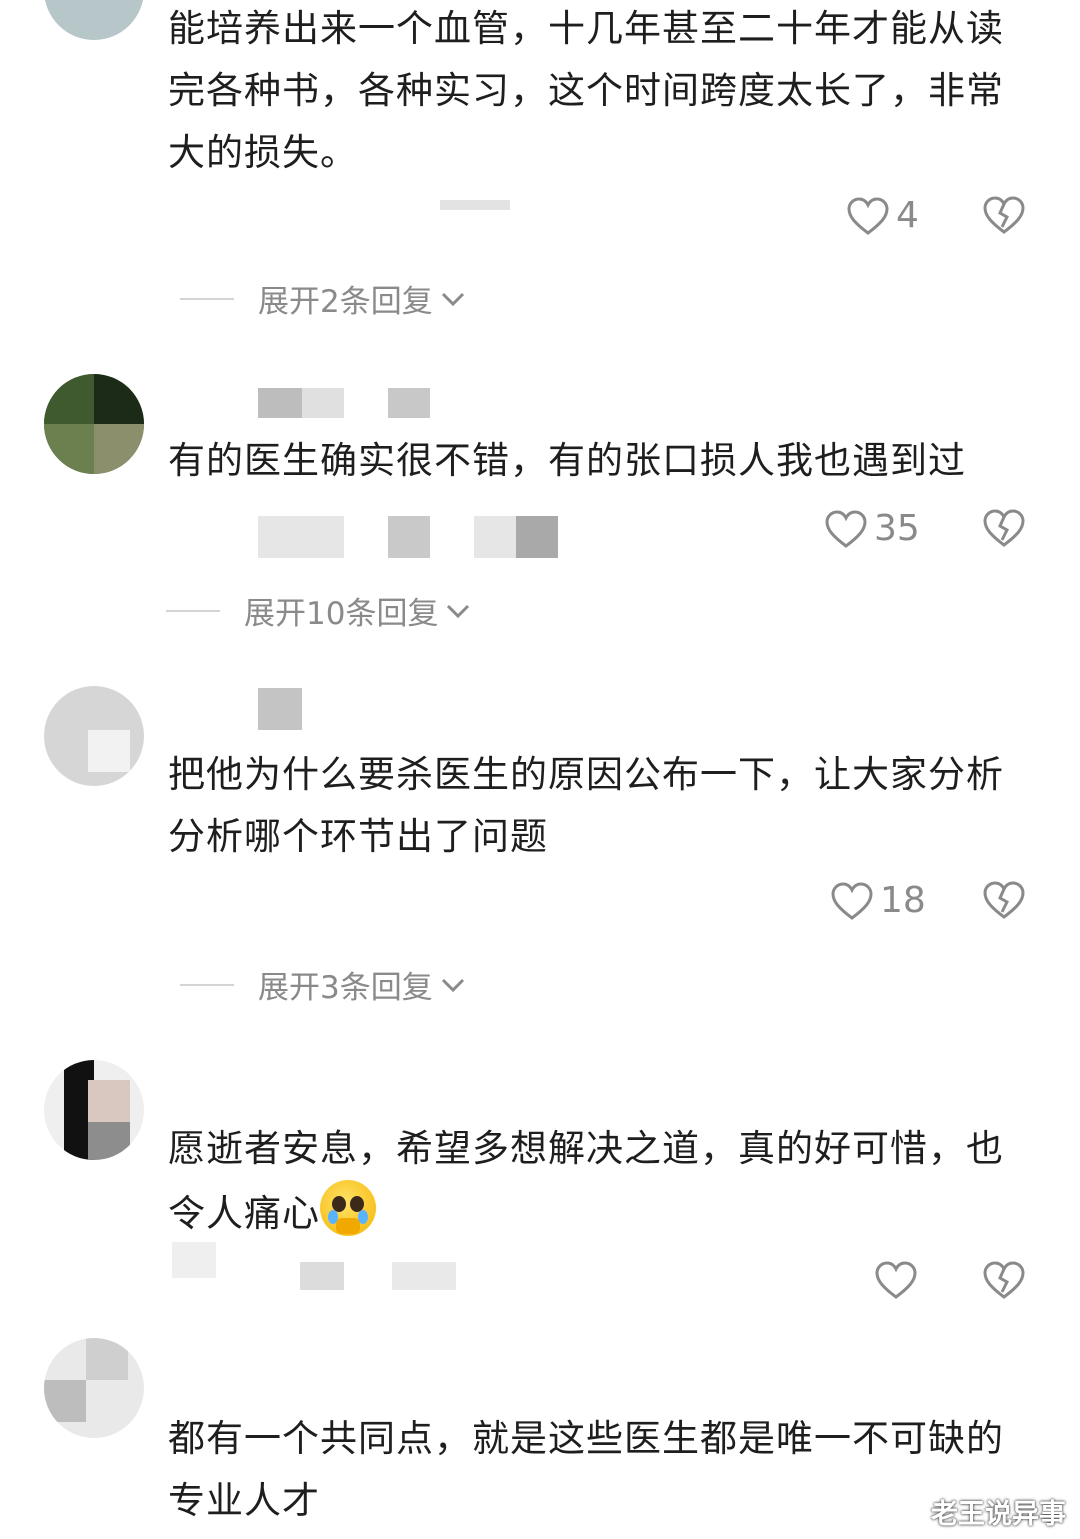 The height and width of the screenshot is (1539, 1080). What do you see at coordinates (345, 302) in the screenshot?
I see `expand-replies-label: 展开2条回复` at bounding box center [345, 302].